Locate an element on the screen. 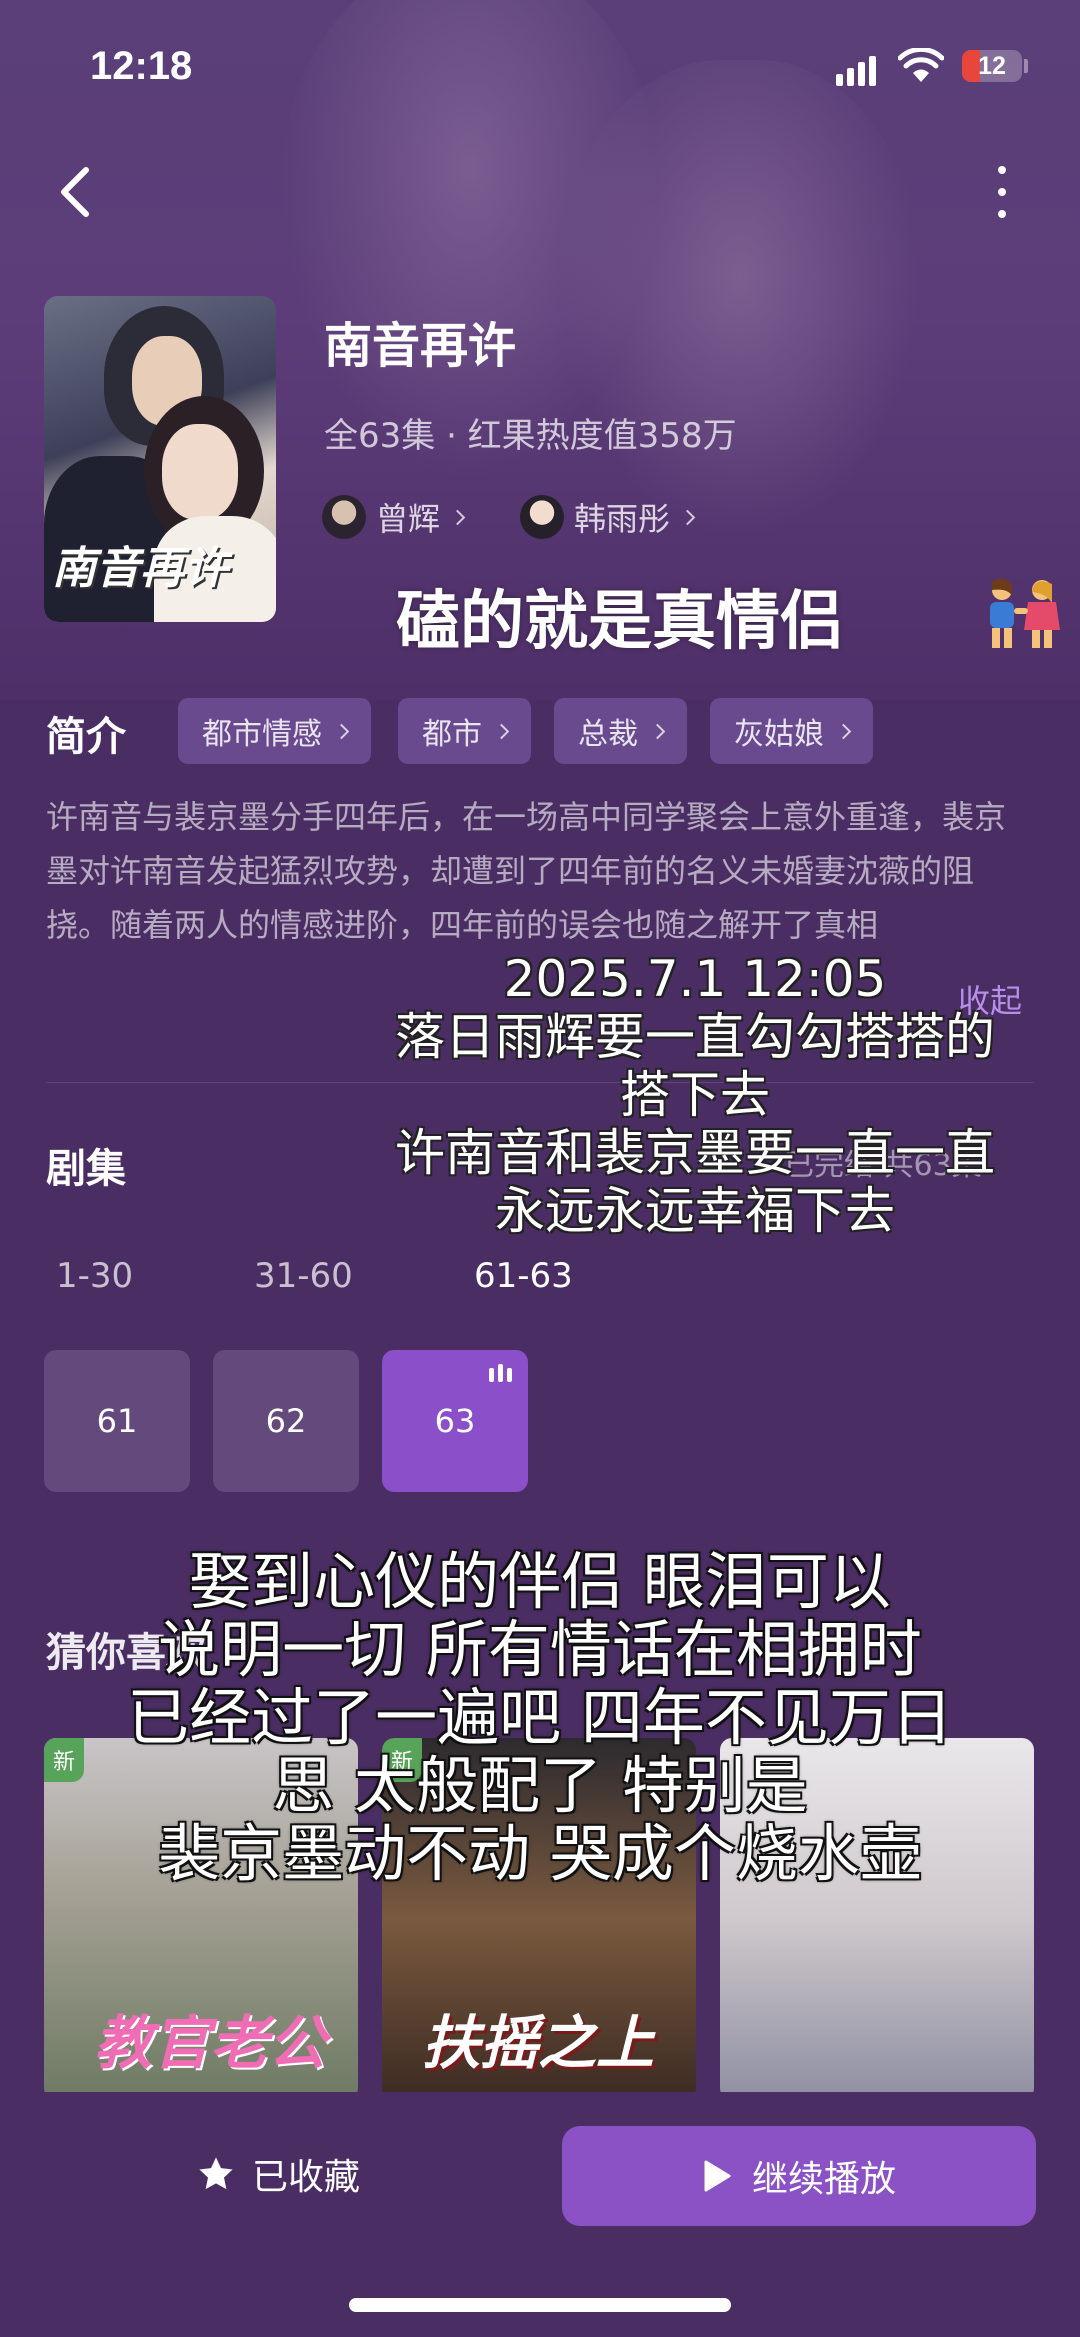 The width and height of the screenshot is (1080, 2337). more-options-icon is located at coordinates (1002, 192).